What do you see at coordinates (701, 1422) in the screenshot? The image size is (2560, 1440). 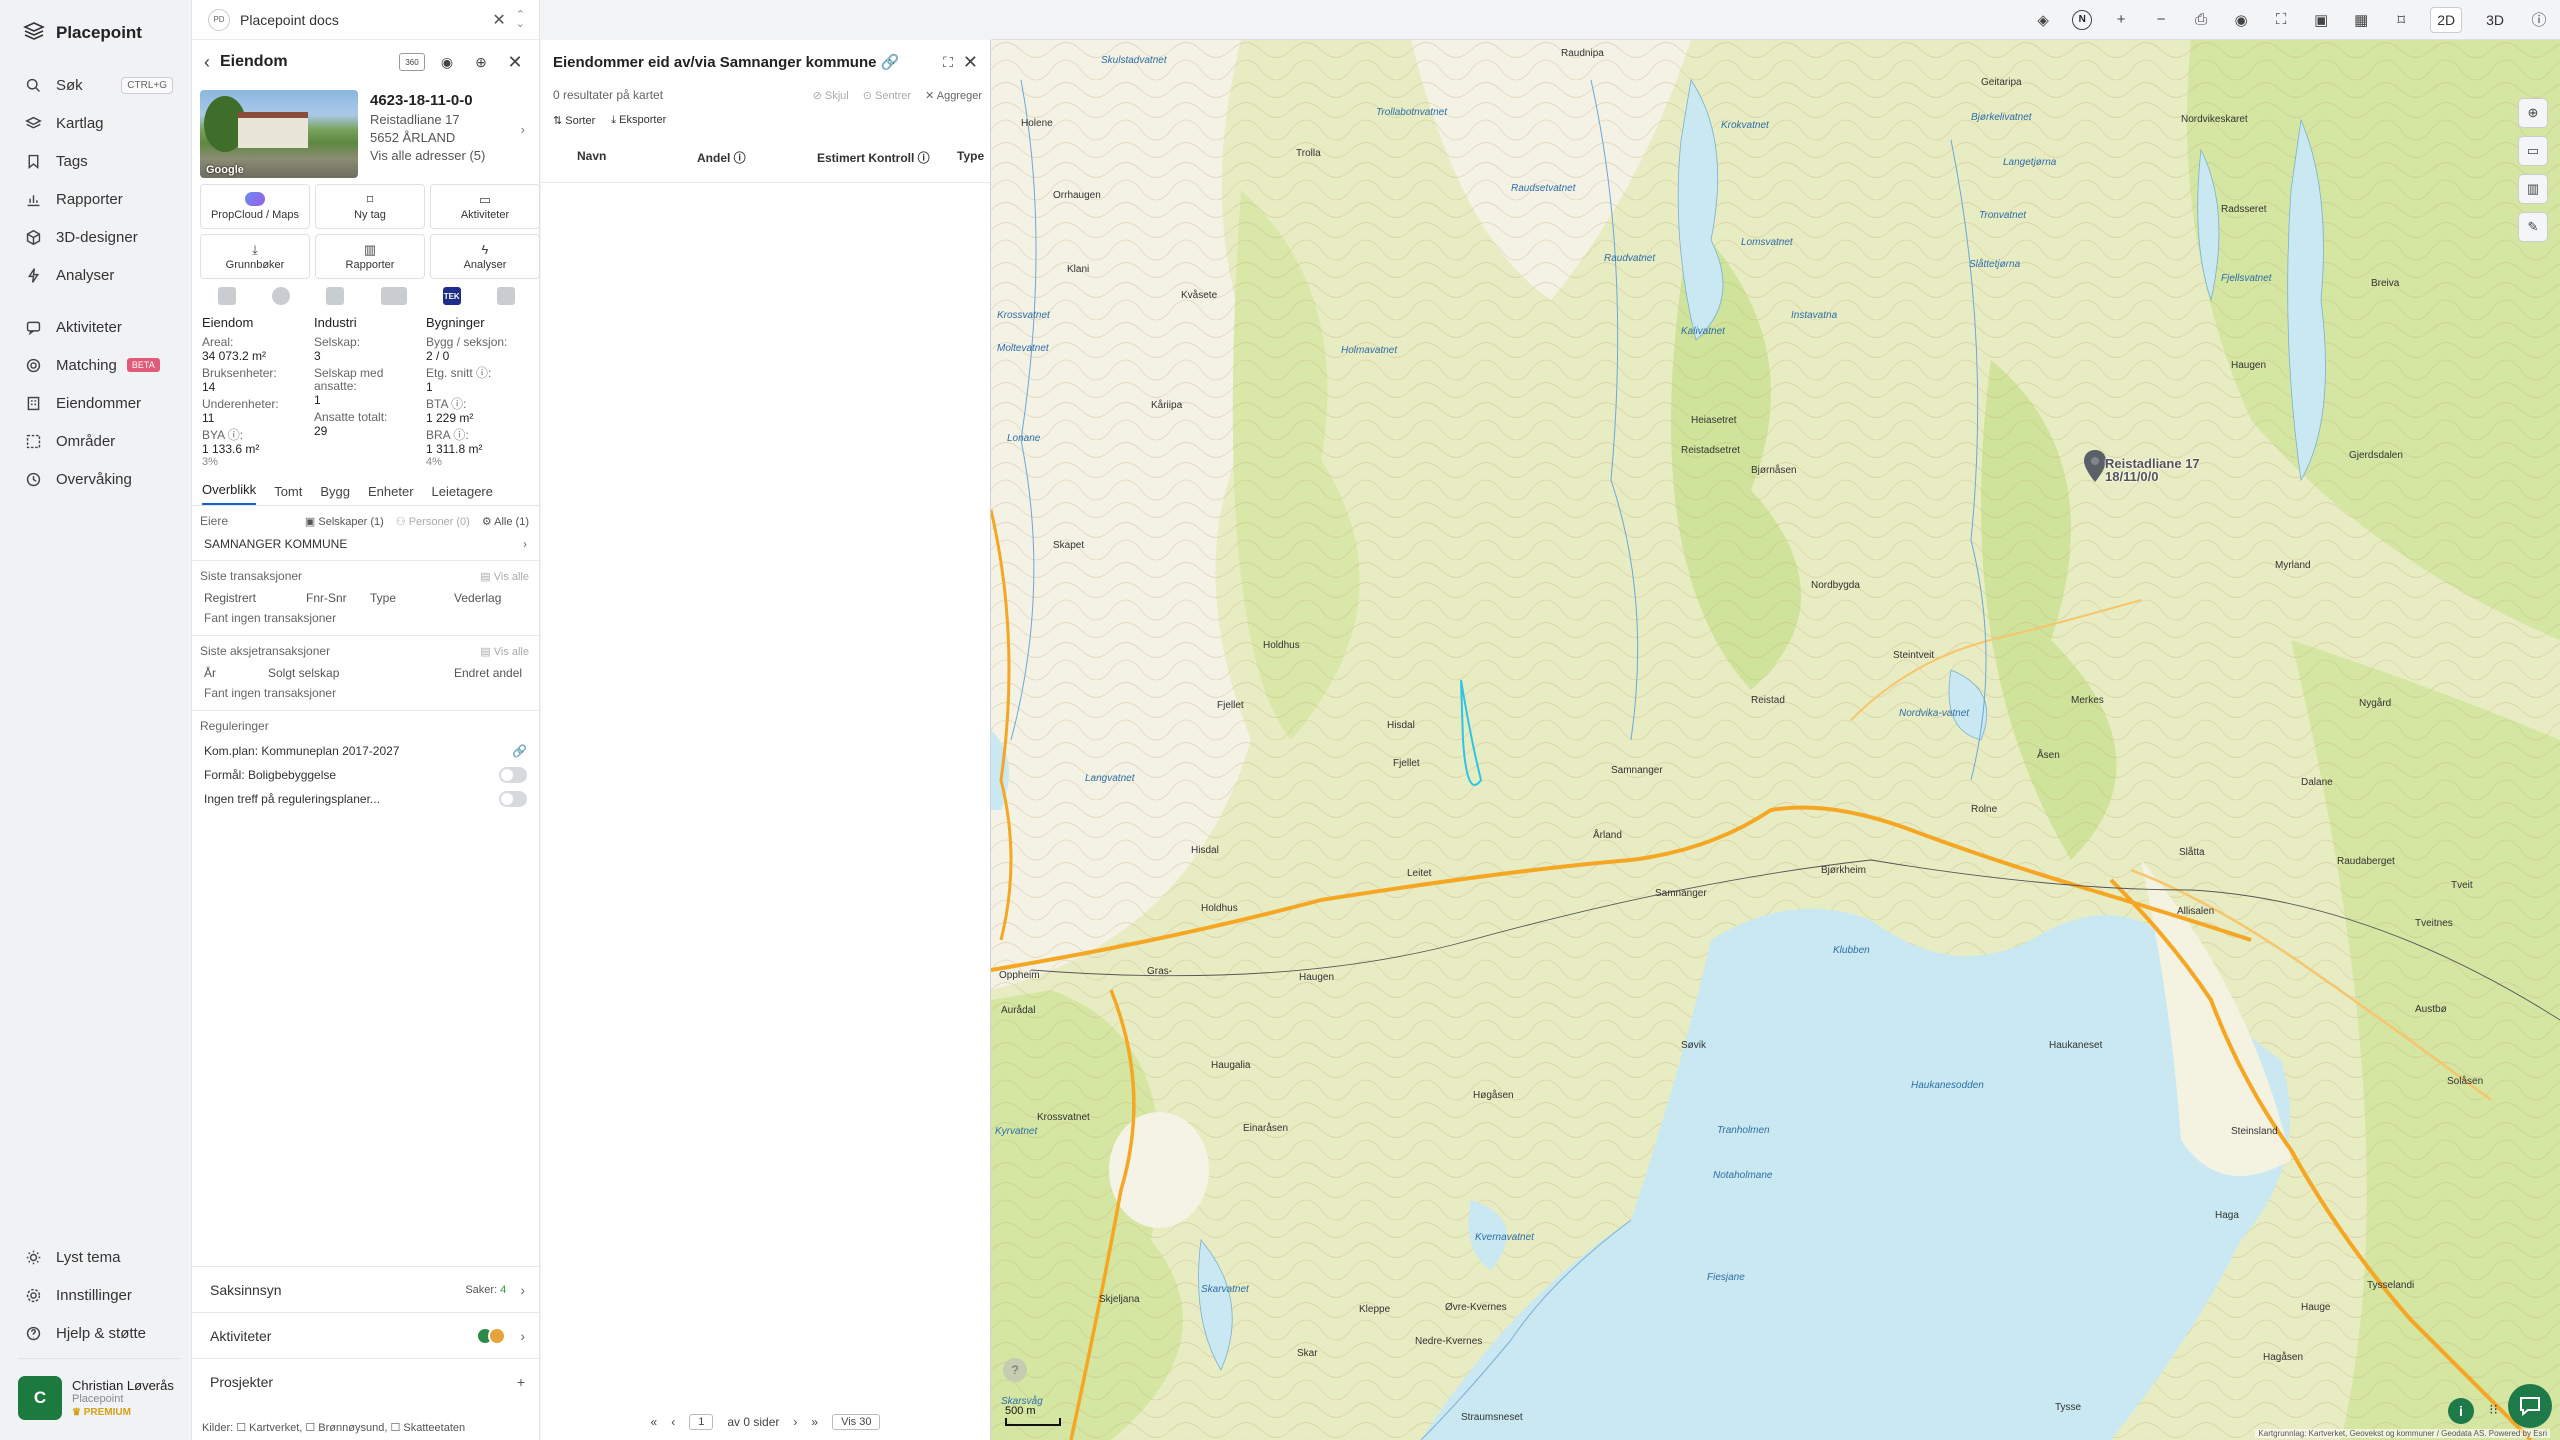 I see `page-select: 1` at bounding box center [701, 1422].